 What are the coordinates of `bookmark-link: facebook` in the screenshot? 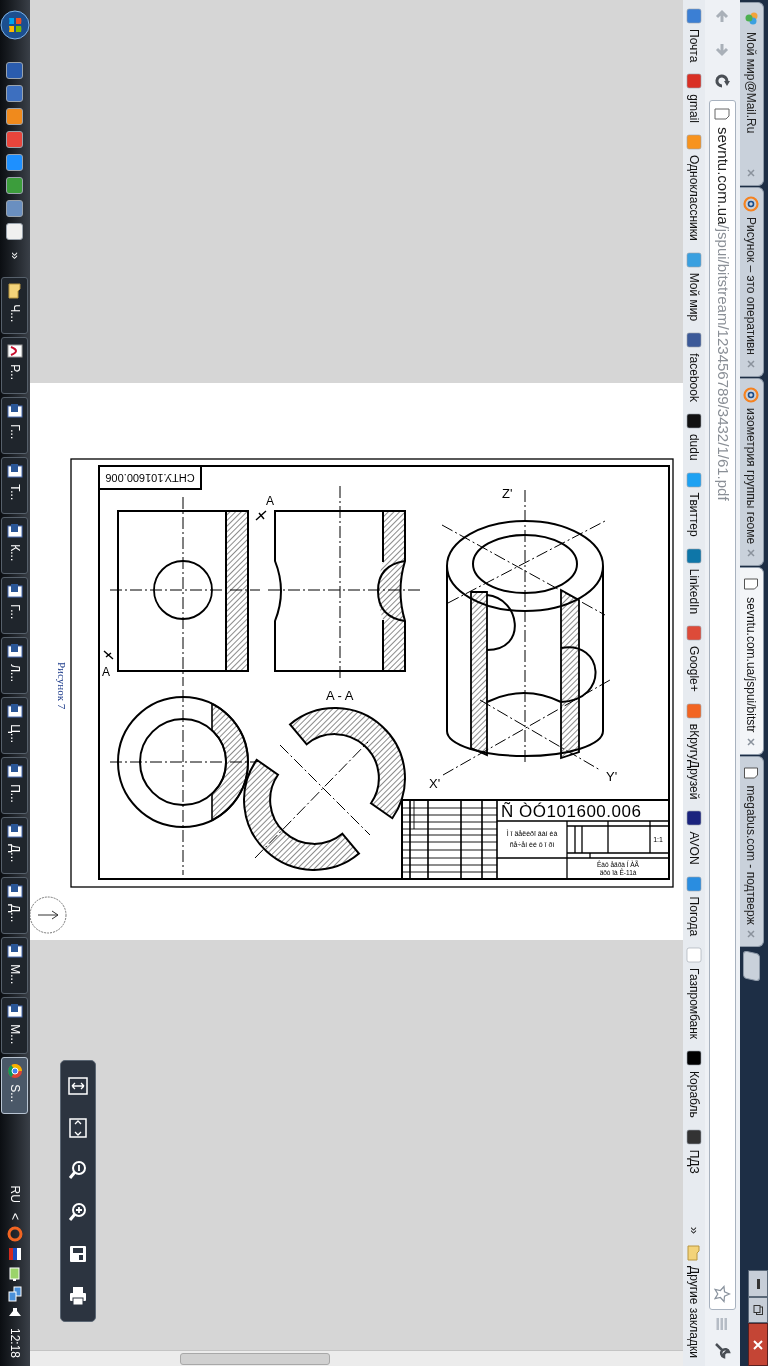 It's located at (694, 377).